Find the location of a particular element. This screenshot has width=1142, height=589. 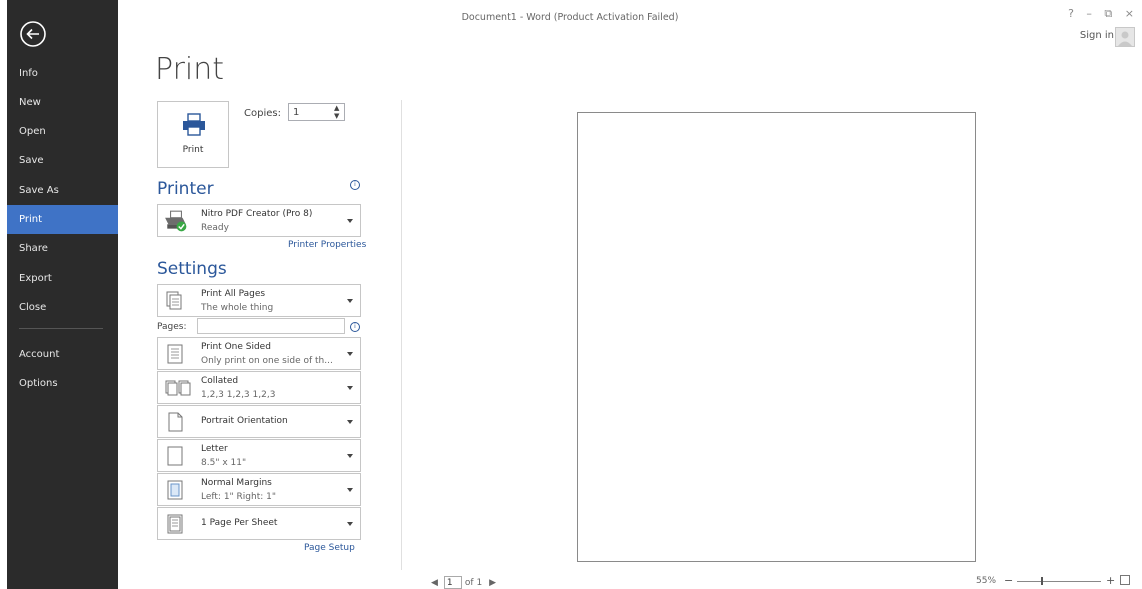

zoom-slider-thumb is located at coordinates (1042, 581).